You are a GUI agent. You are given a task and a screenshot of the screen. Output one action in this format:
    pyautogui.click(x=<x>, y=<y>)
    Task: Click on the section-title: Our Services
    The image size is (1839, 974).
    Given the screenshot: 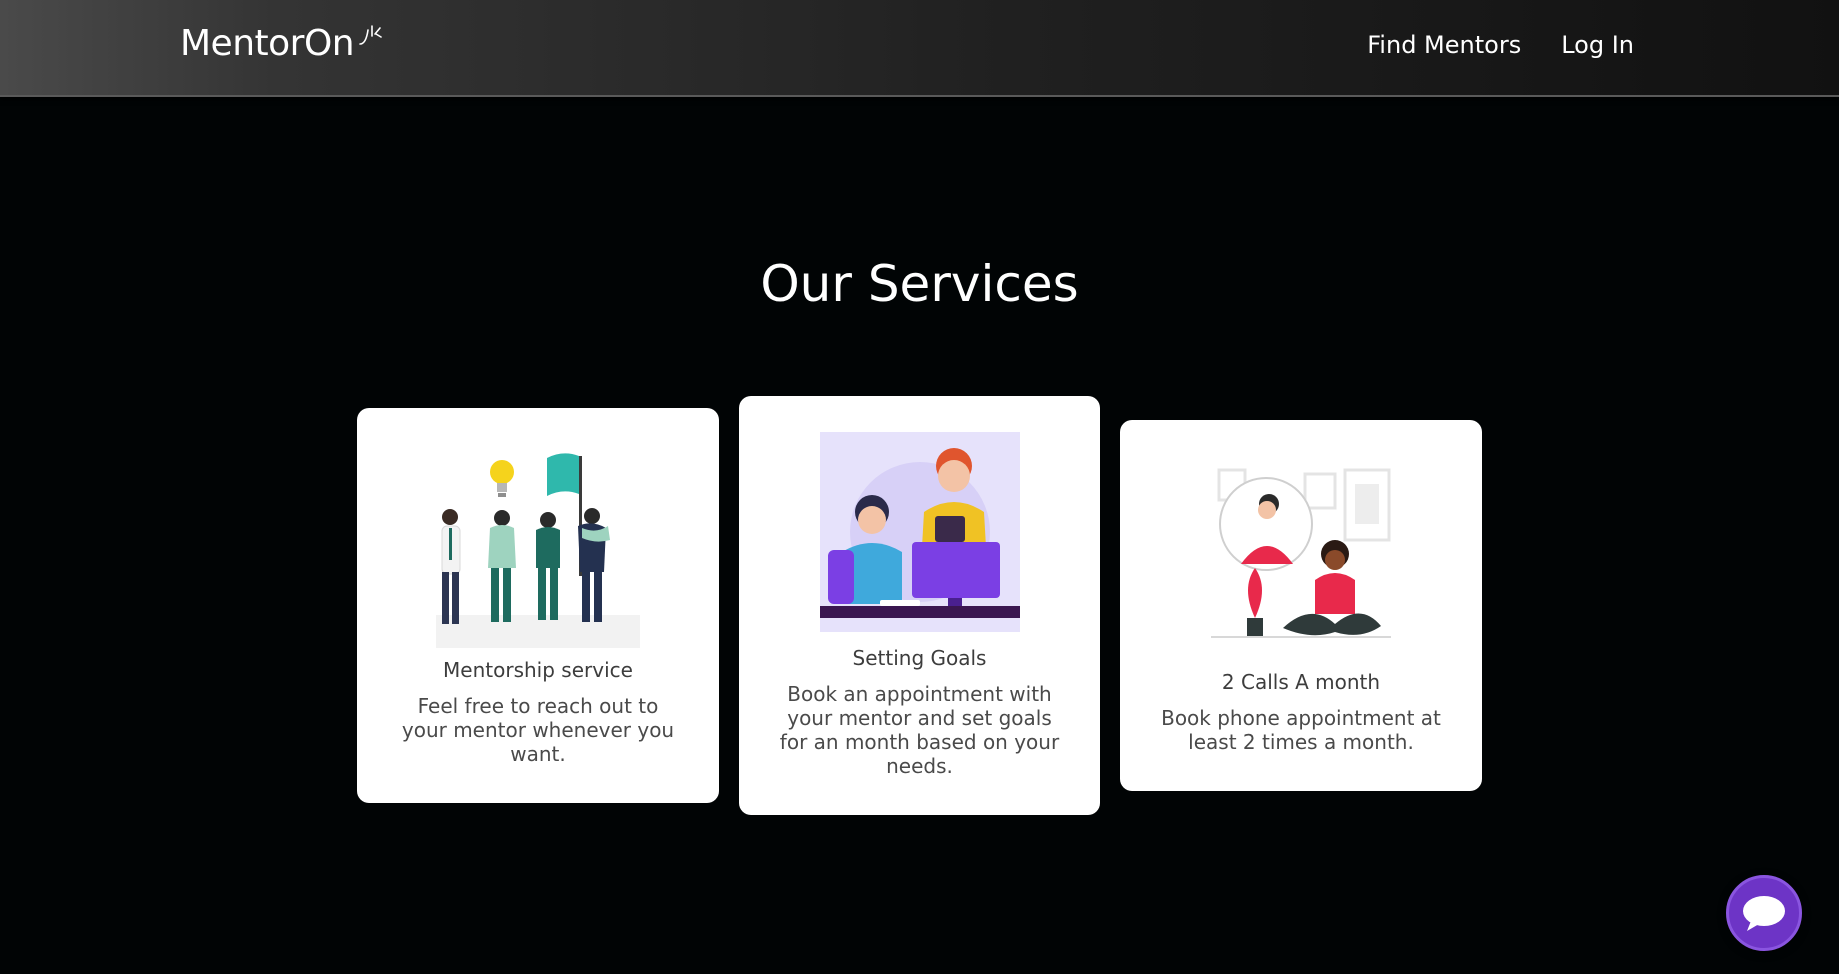 What is the action you would take?
    pyautogui.click(x=919, y=284)
    